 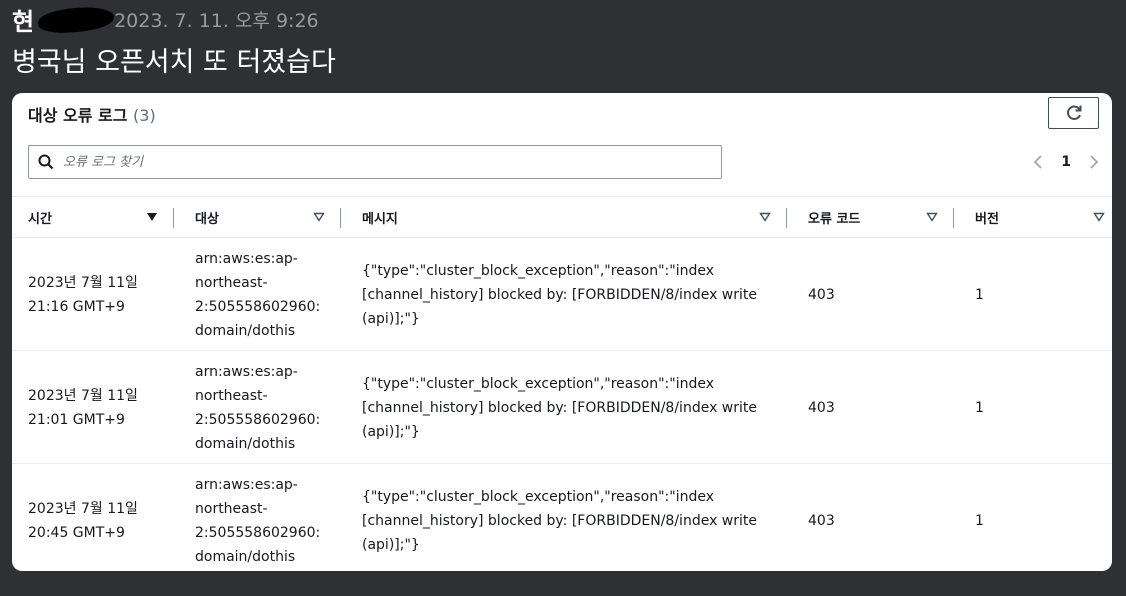 I want to click on column-header-error-code: 오류 코드, so click(x=834, y=217).